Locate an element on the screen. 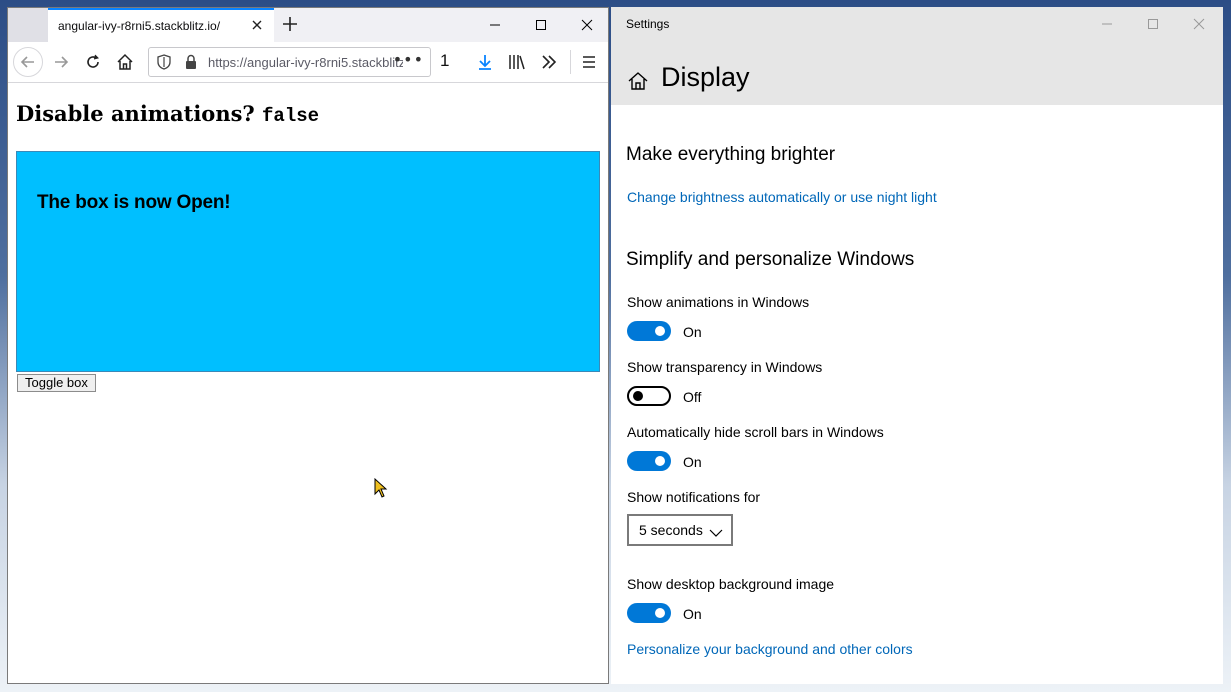 This screenshot has height=692, width=1231. settings-minimize-button is located at coordinates (1107, 24).